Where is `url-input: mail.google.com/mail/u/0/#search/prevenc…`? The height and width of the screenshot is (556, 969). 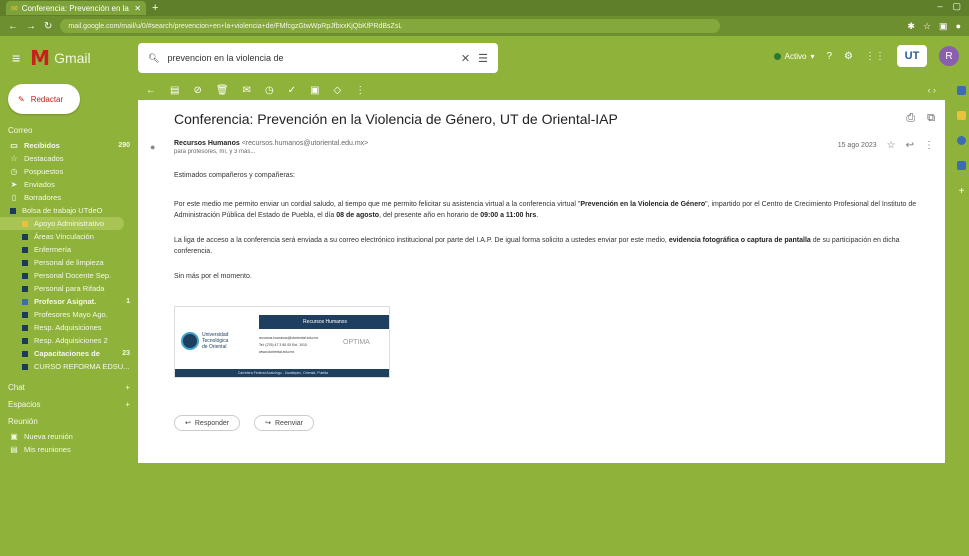 url-input: mail.google.com/mail/u/0/#search/prevenc… is located at coordinates (390, 26).